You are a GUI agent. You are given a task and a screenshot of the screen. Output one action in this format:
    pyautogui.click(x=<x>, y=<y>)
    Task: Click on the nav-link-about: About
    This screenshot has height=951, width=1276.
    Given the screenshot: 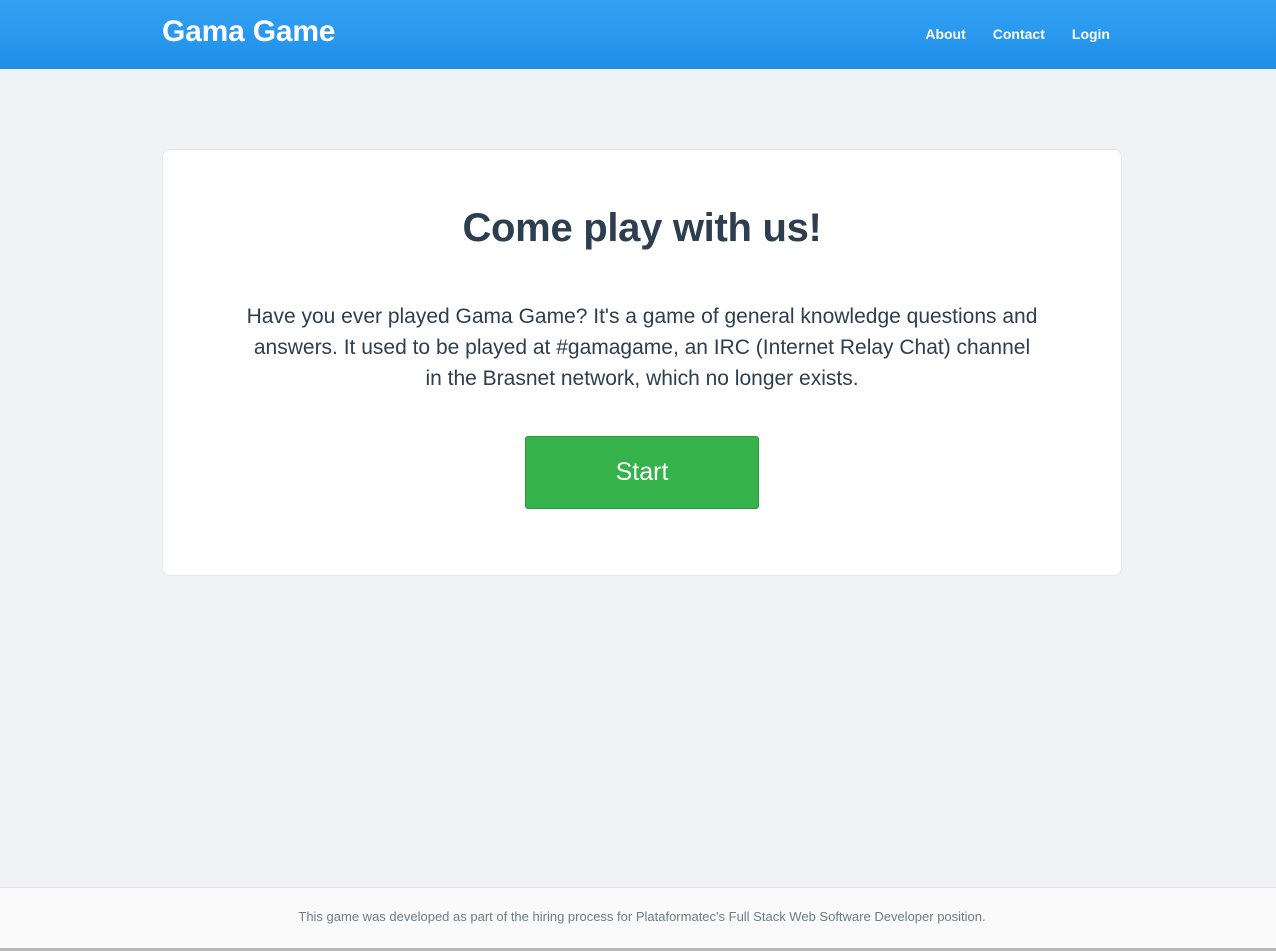 What is the action you would take?
    pyautogui.click(x=945, y=34)
    